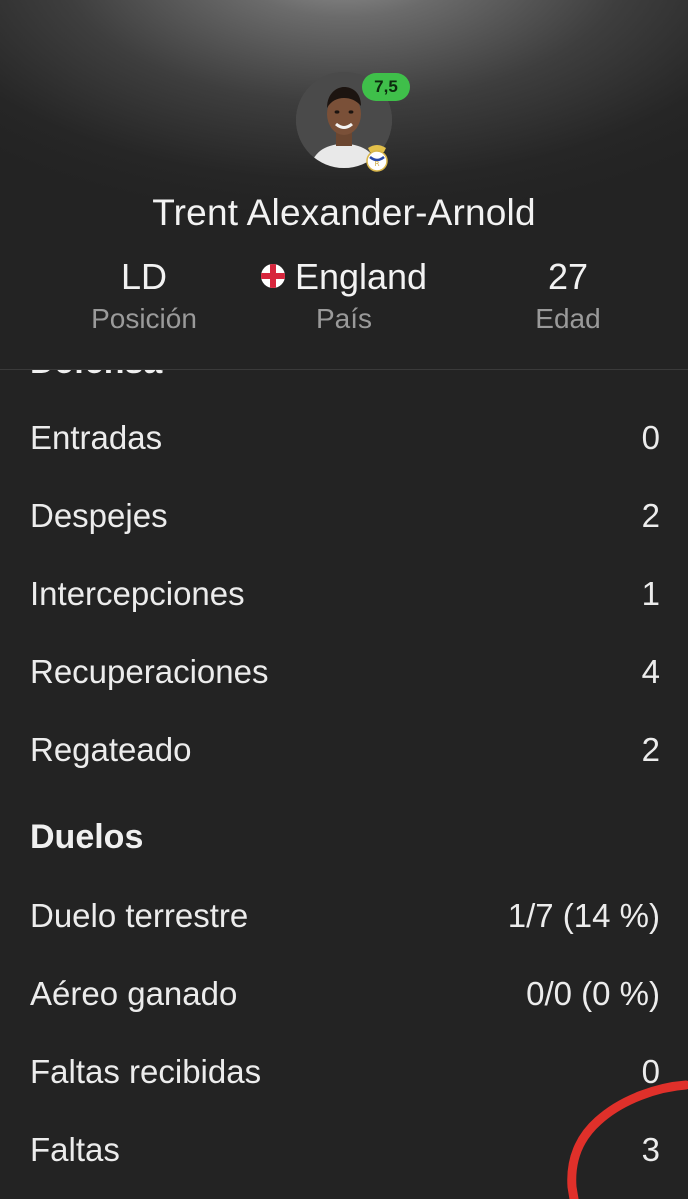  Describe the element at coordinates (345, 672) in the screenshot. I see `stat-row-recuperaciones: Recuperaciones 4` at that location.